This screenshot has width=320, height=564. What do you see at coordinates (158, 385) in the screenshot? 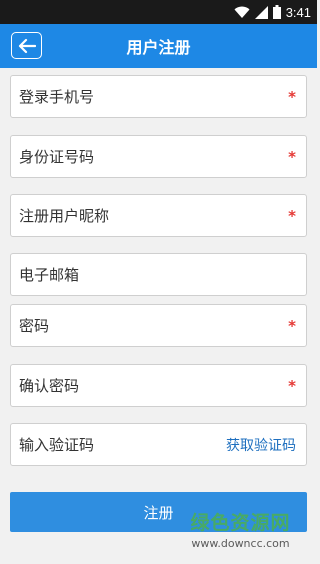
I see `confirm-password-field: 确认密码 *` at bounding box center [158, 385].